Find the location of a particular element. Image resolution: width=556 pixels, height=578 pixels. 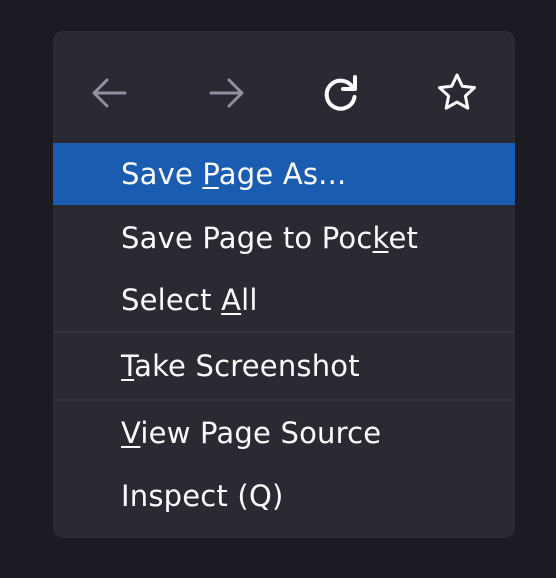

forward-icon is located at coordinates (227, 93).